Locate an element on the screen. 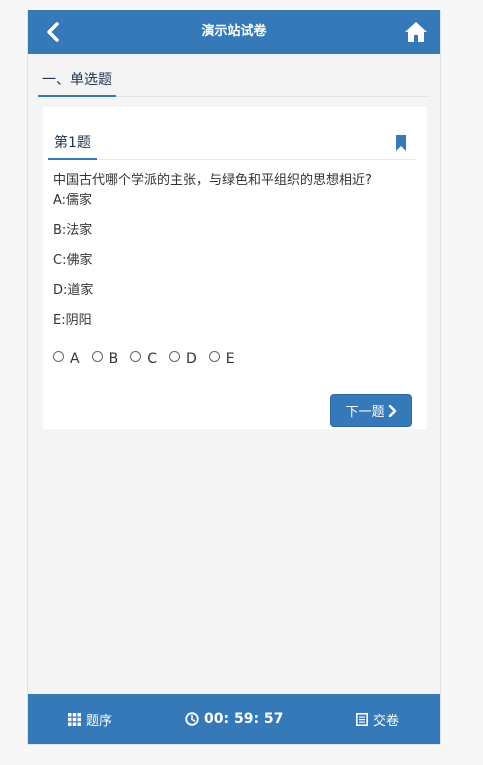  home-button is located at coordinates (416, 32).